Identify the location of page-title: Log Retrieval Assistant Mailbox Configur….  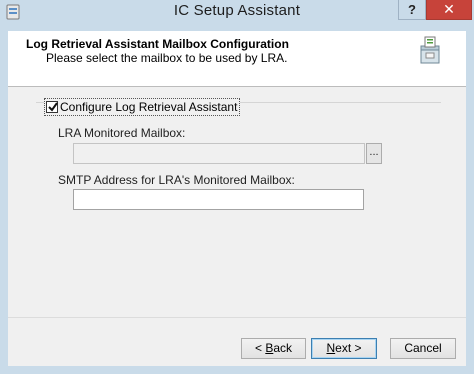
(157, 44).